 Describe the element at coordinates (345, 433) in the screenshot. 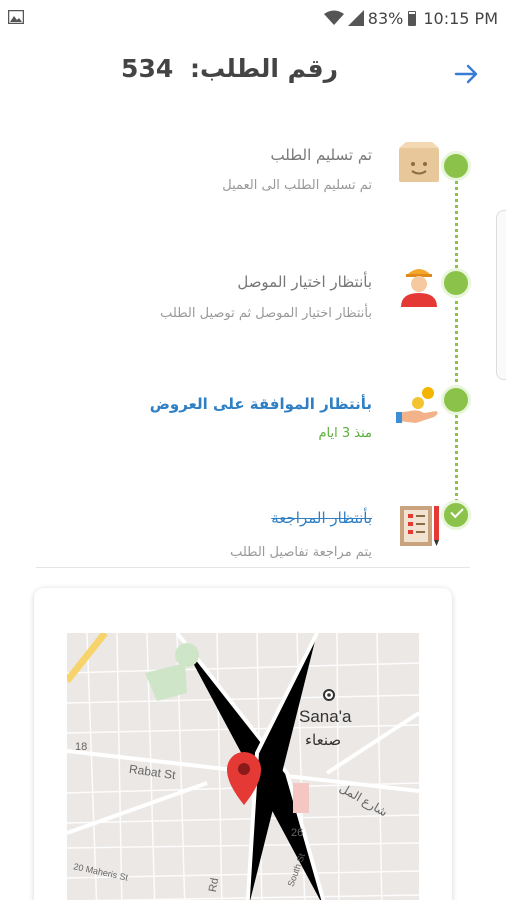

I see `step-subtitle: منذ 3 ايام` at that location.